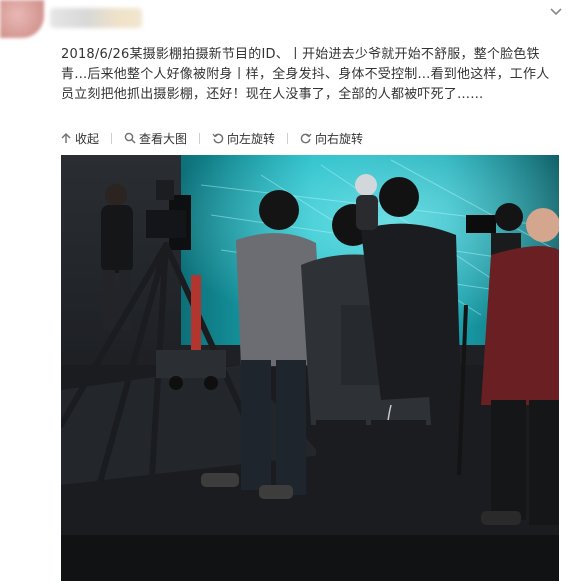 The height and width of the screenshot is (581, 578). I want to click on avatar, so click(22, 19).